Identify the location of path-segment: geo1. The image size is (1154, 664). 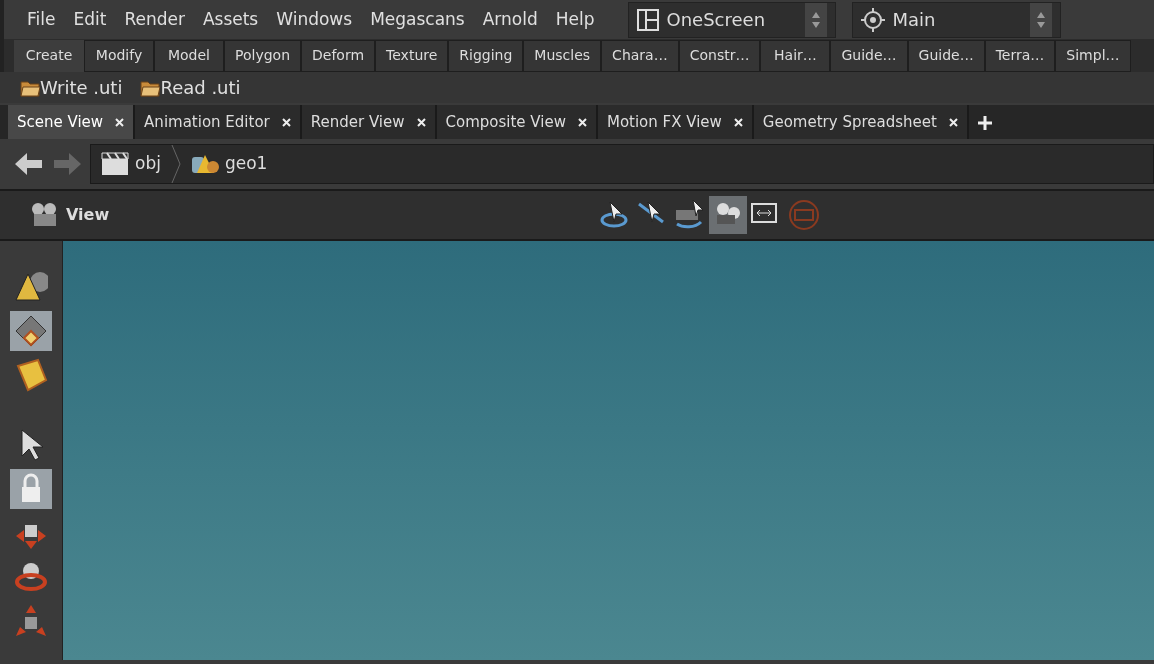
(229, 164).